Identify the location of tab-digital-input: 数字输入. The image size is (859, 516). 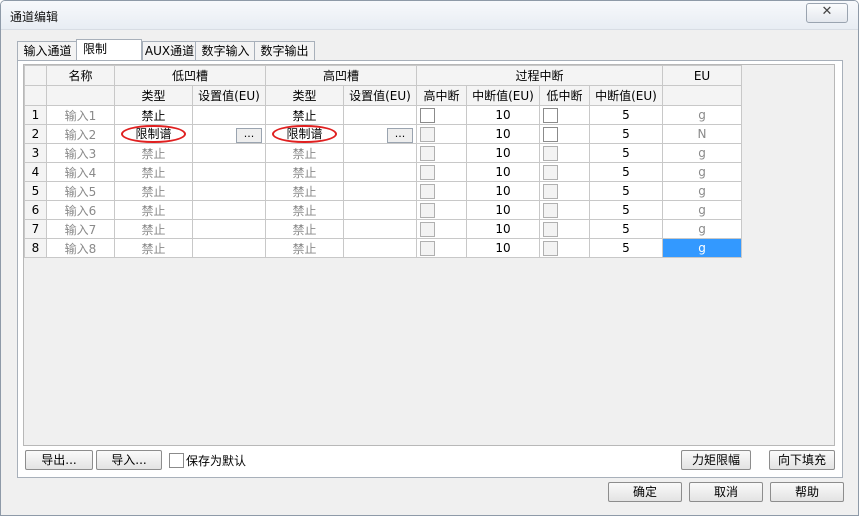
(225, 50).